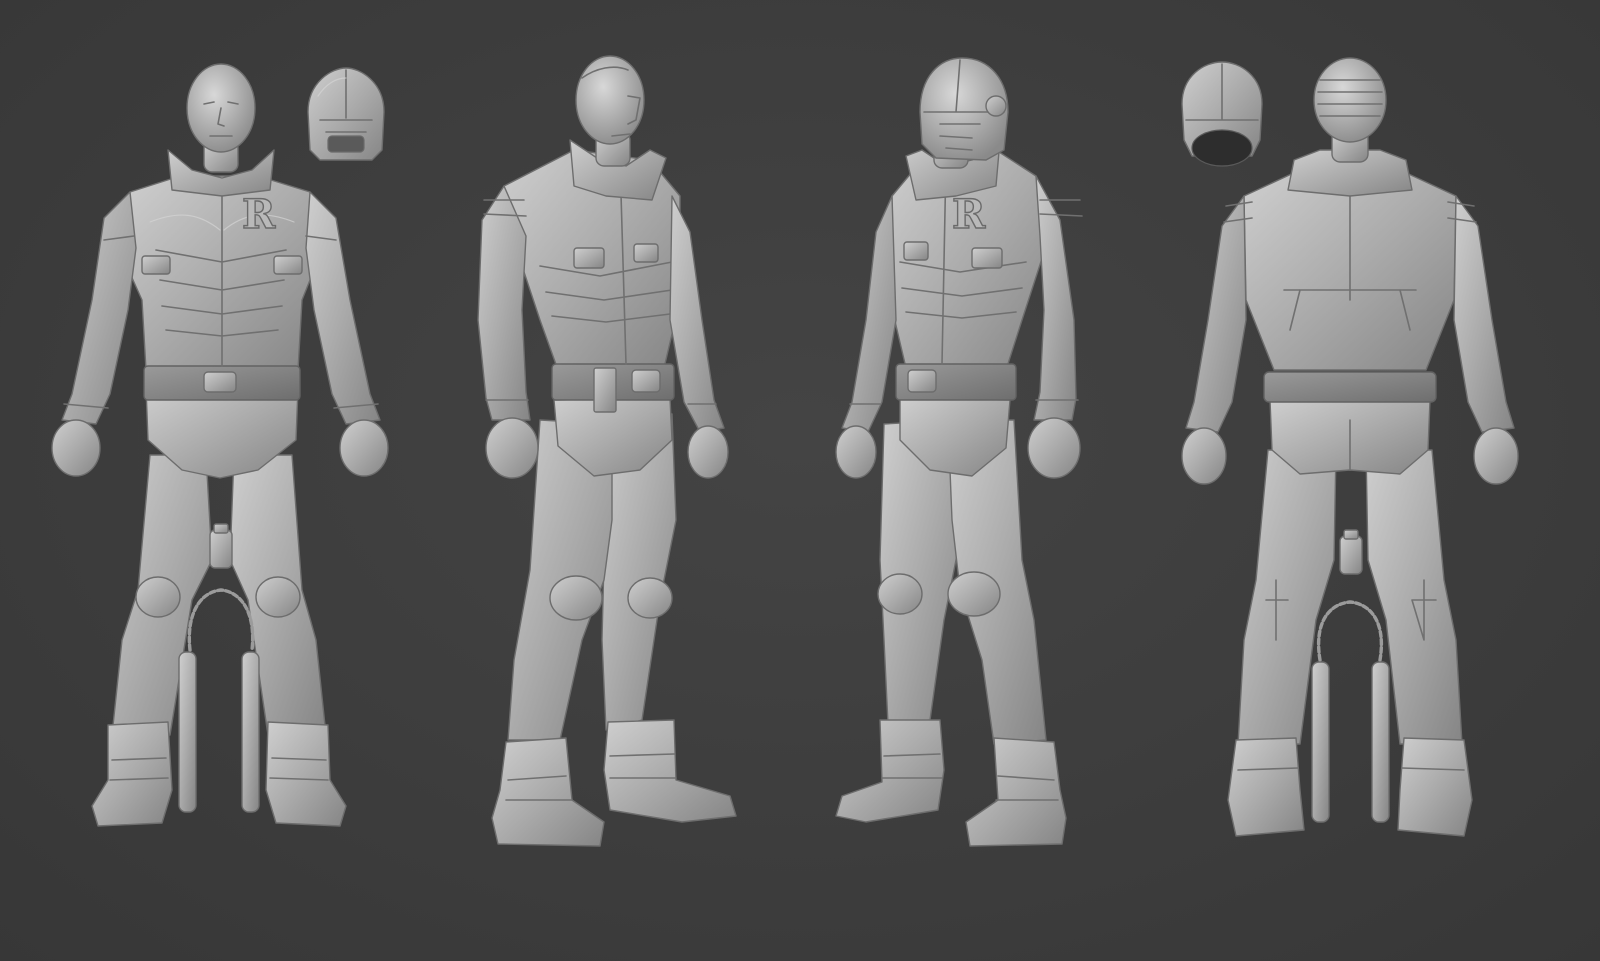  What do you see at coordinates (916, 251) in the screenshot?
I see `tqr-chest-pocket` at bounding box center [916, 251].